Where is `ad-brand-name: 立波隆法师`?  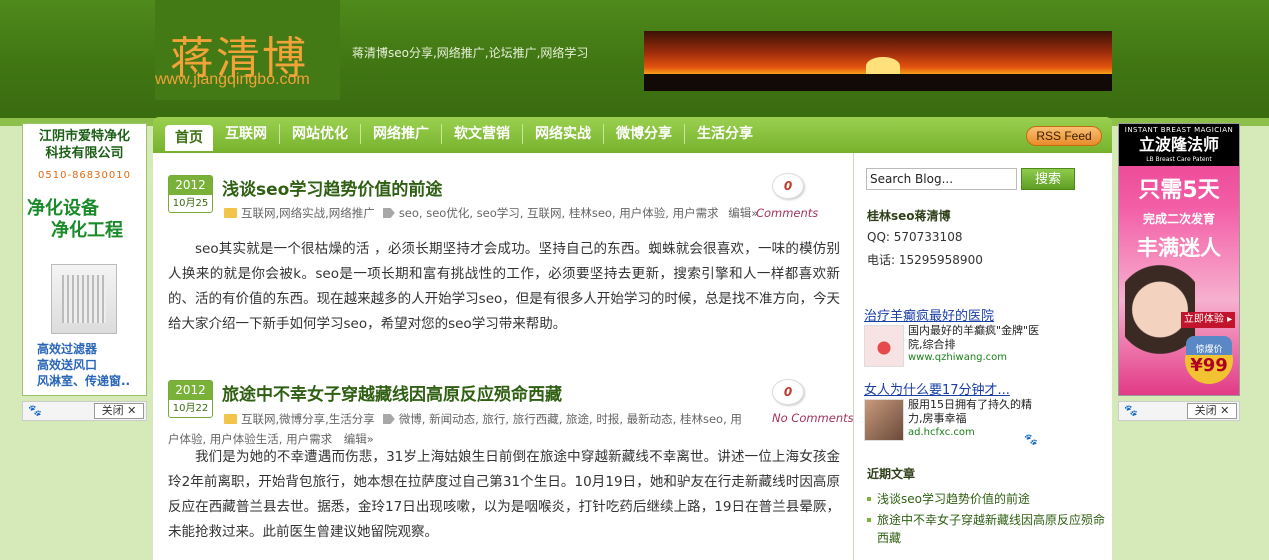 ad-brand-name: 立波隆法师 is located at coordinates (1178, 144).